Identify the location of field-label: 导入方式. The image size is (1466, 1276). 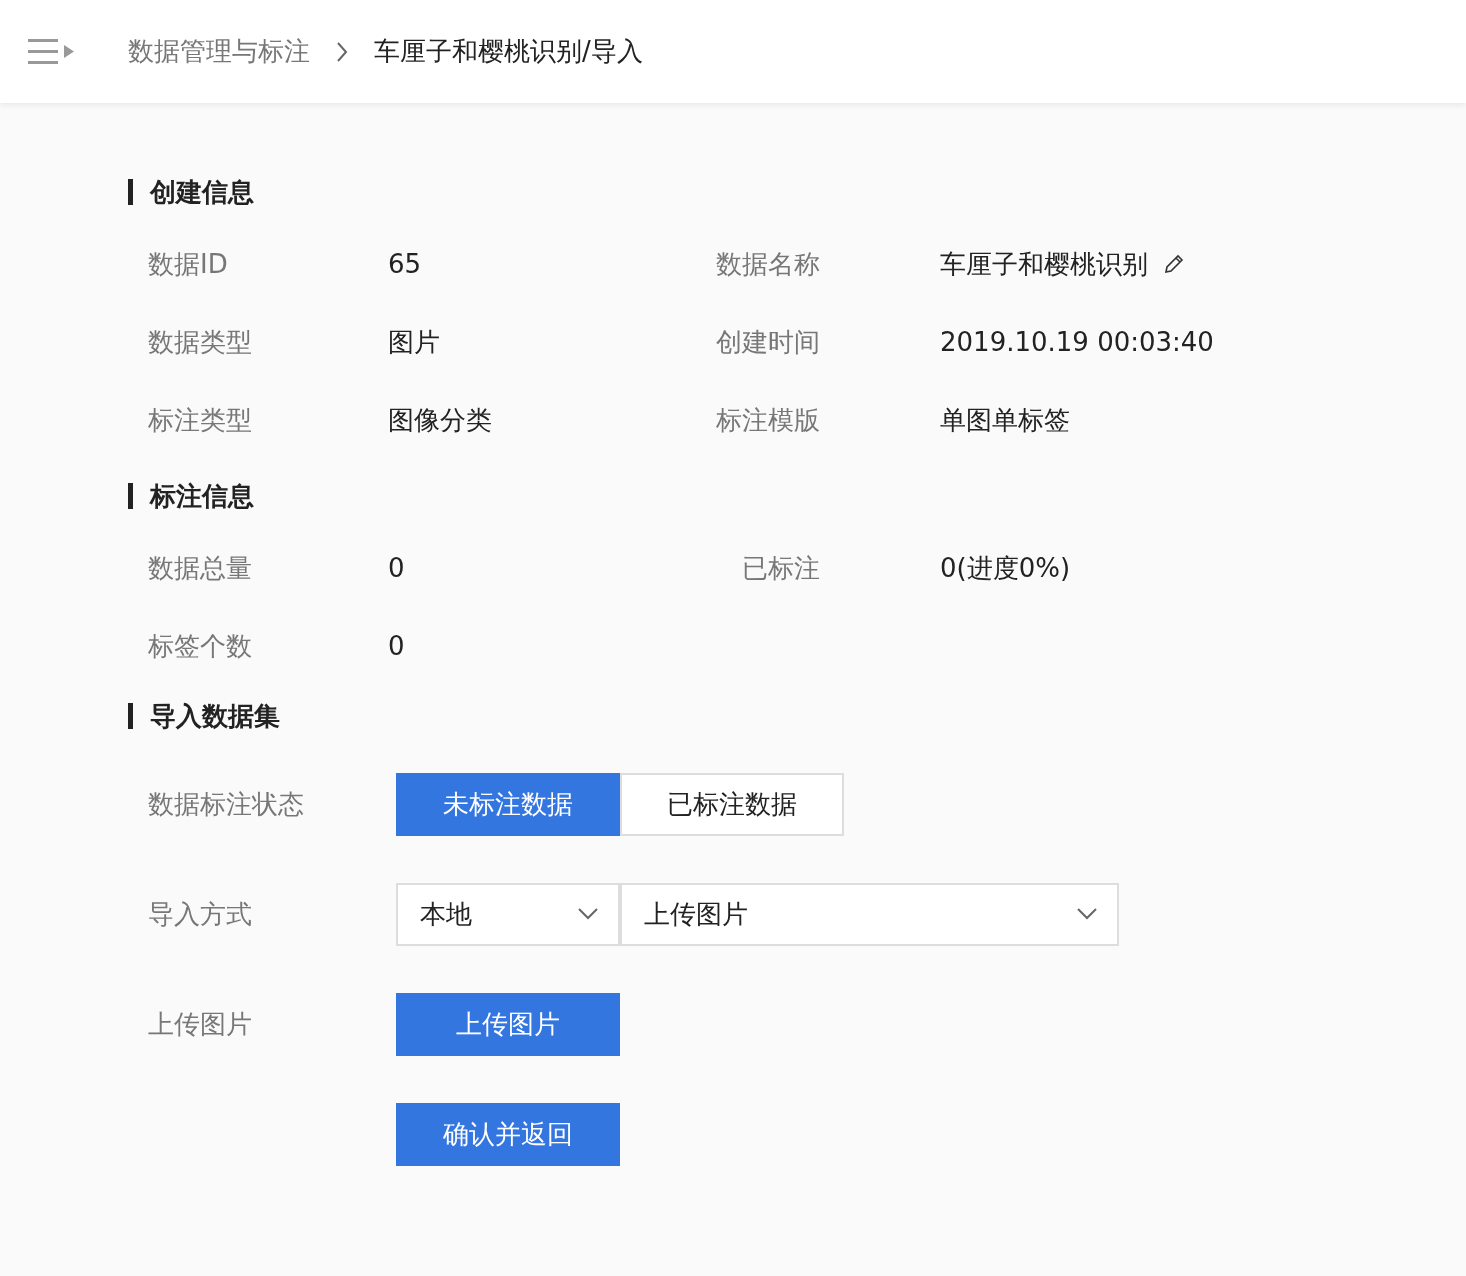
(200, 914).